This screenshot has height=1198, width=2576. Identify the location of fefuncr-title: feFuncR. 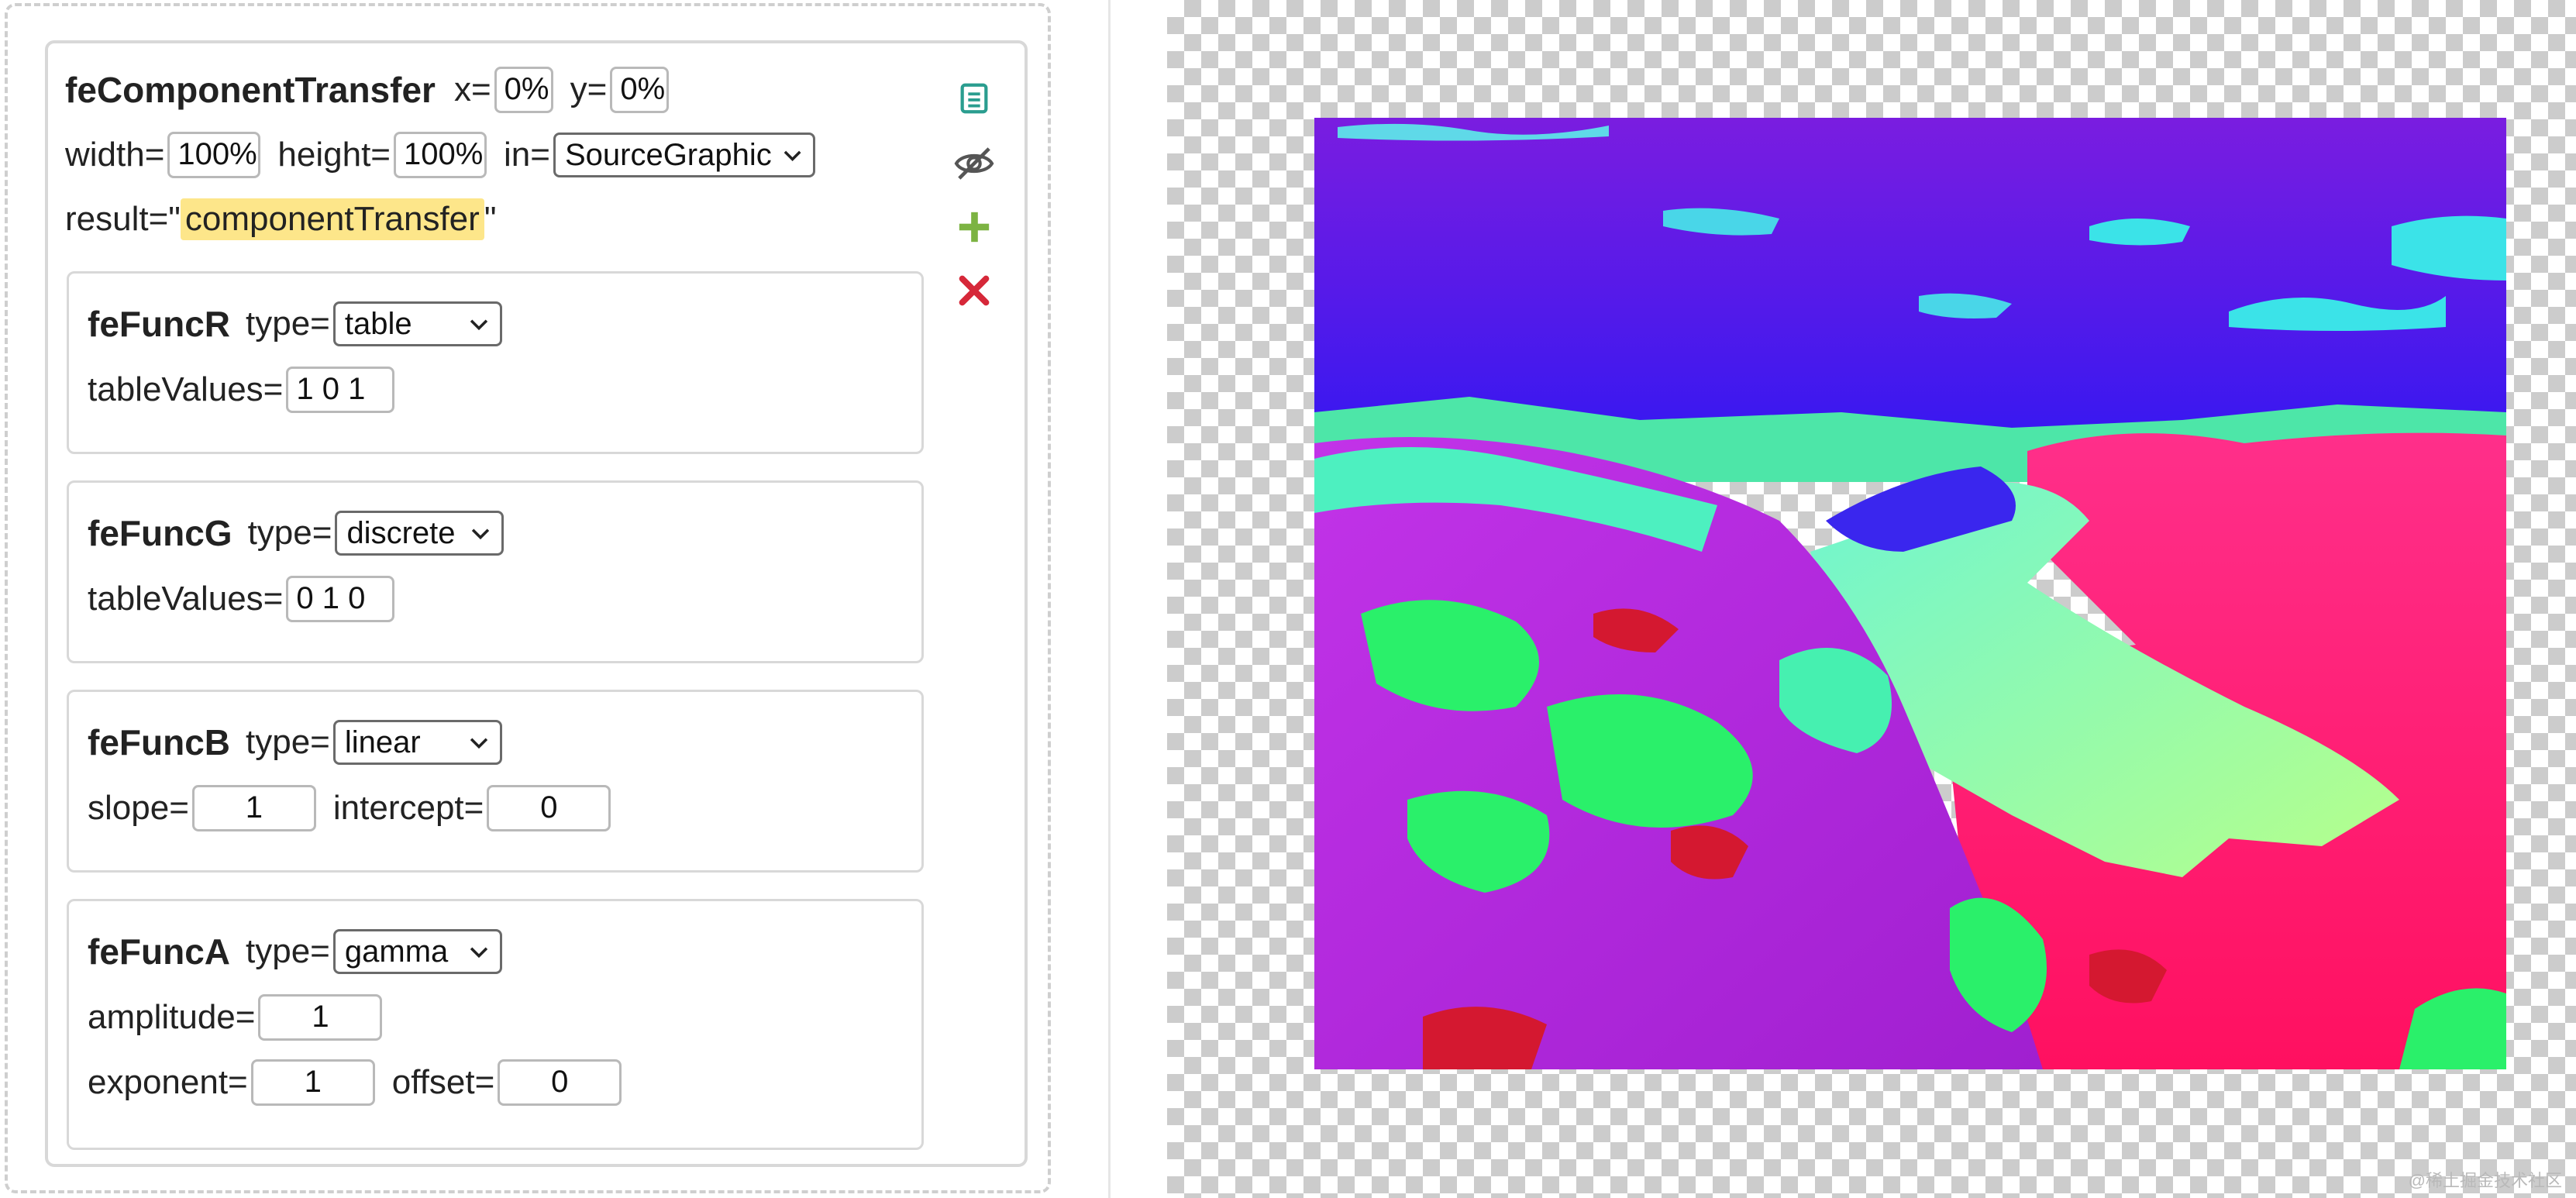
(159, 324).